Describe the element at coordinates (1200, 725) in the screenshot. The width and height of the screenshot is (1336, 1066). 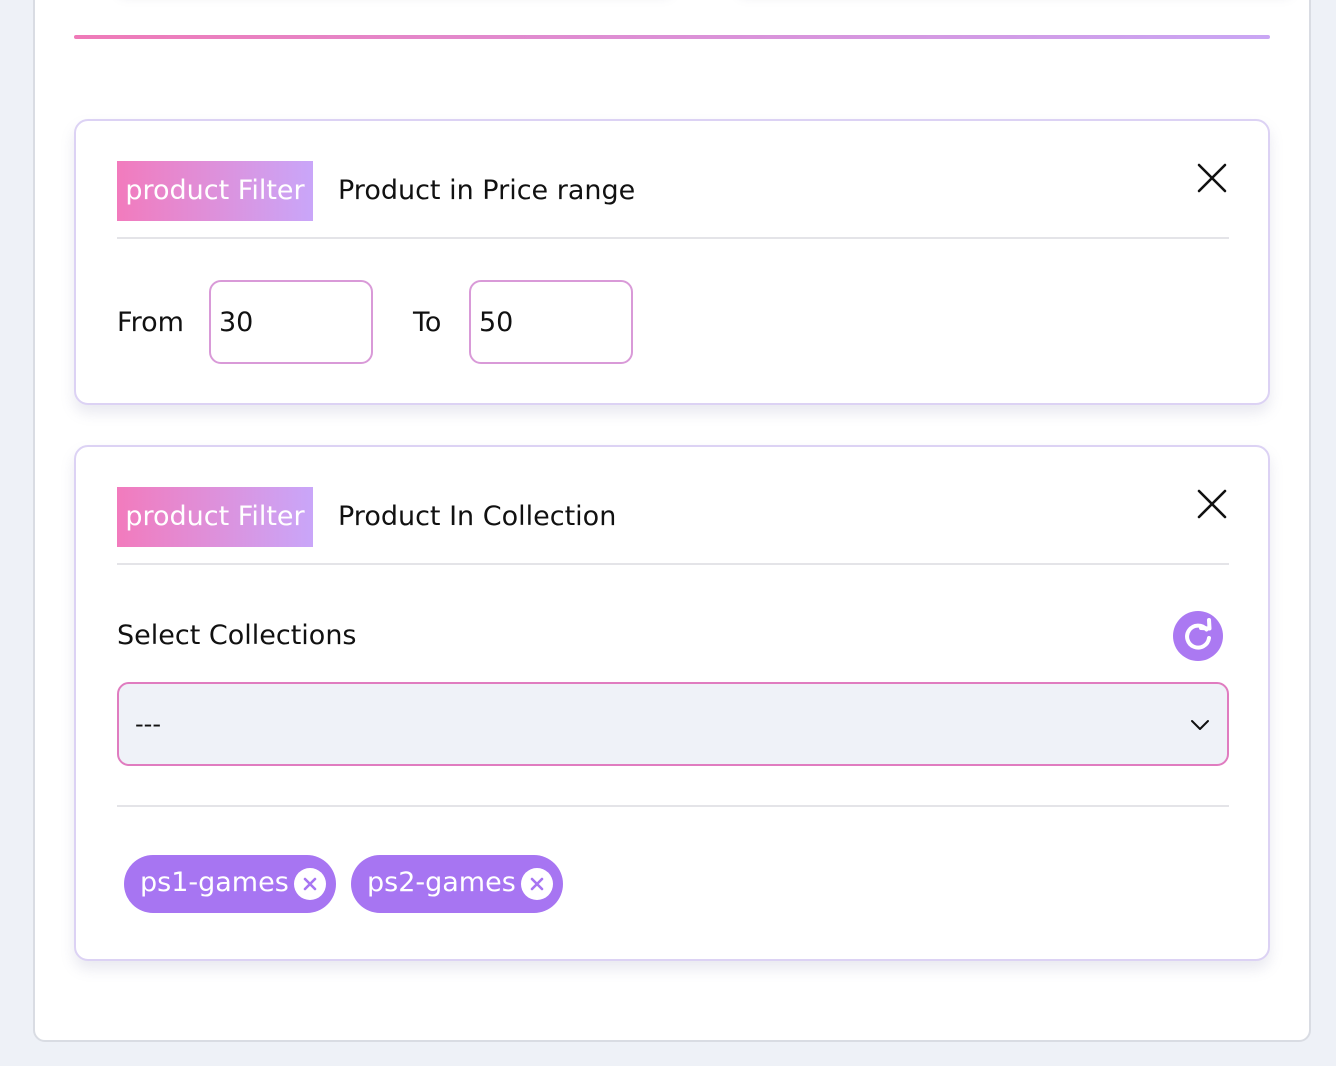
I see `chevron-down-icon` at that location.